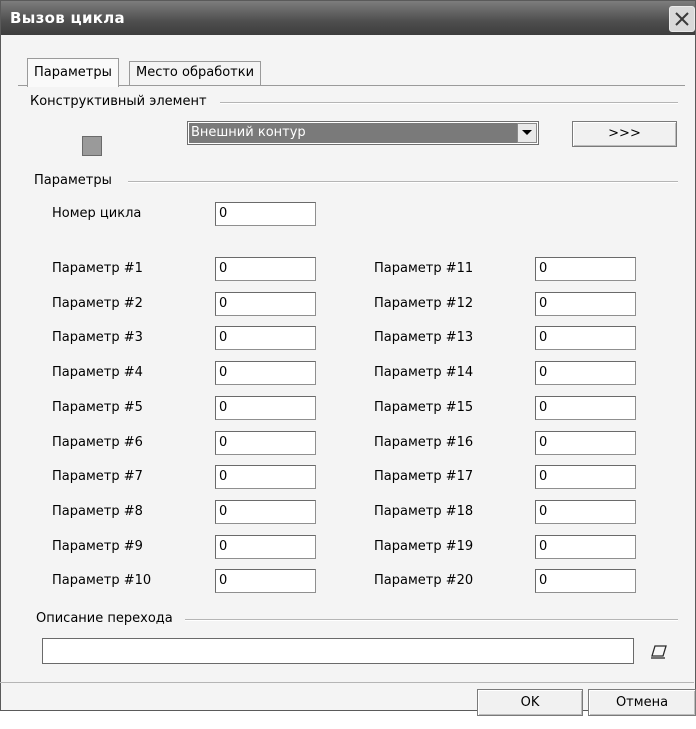  Describe the element at coordinates (97, 303) in the screenshot. I see `param-label: Параметр #2` at that location.